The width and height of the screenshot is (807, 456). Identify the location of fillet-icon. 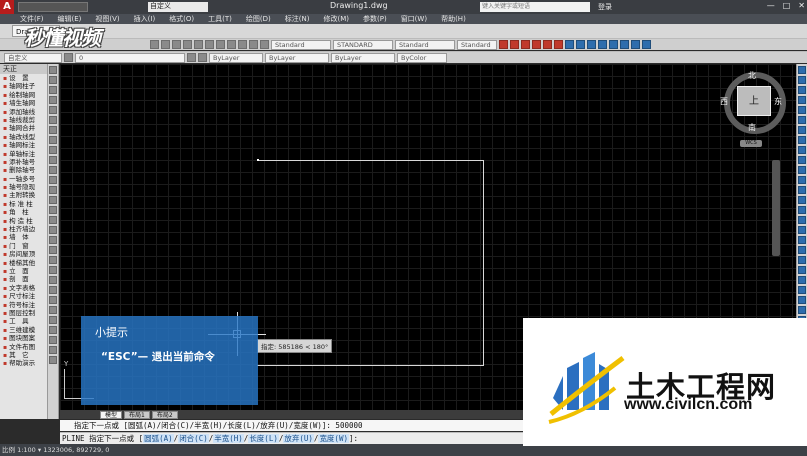
(635, 44).